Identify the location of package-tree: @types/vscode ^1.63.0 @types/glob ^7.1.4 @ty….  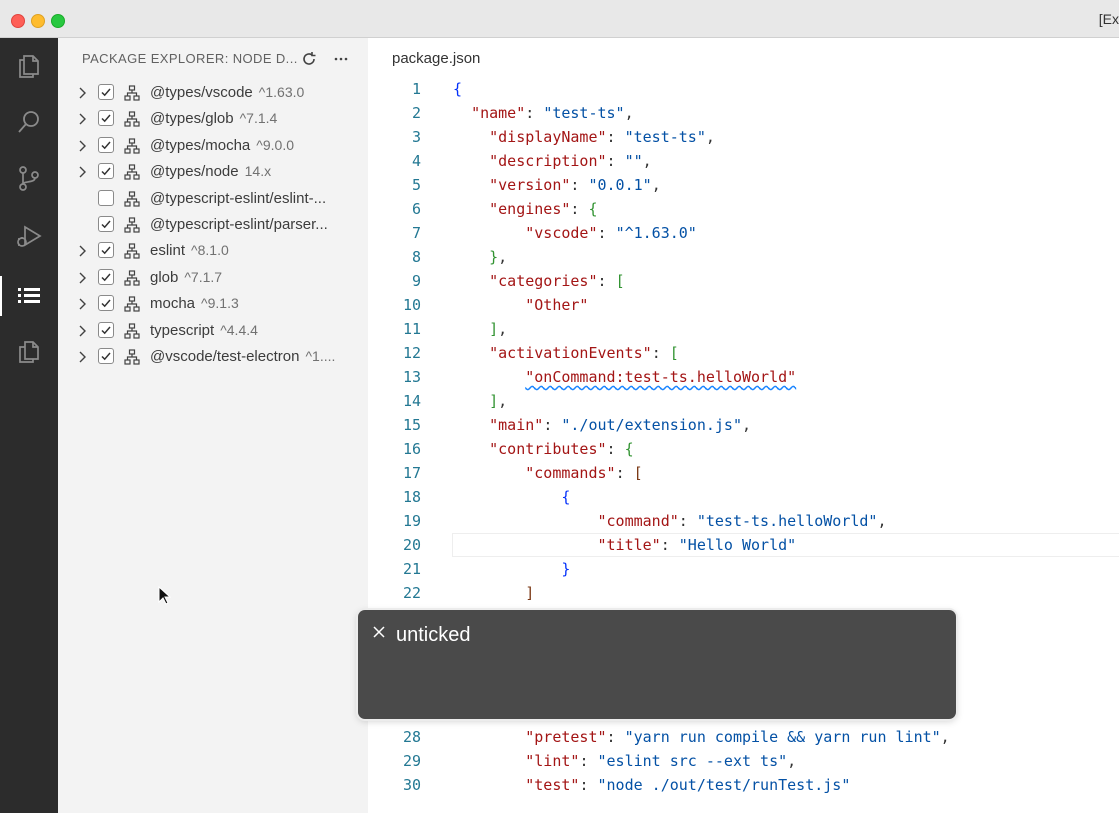
(213, 225).